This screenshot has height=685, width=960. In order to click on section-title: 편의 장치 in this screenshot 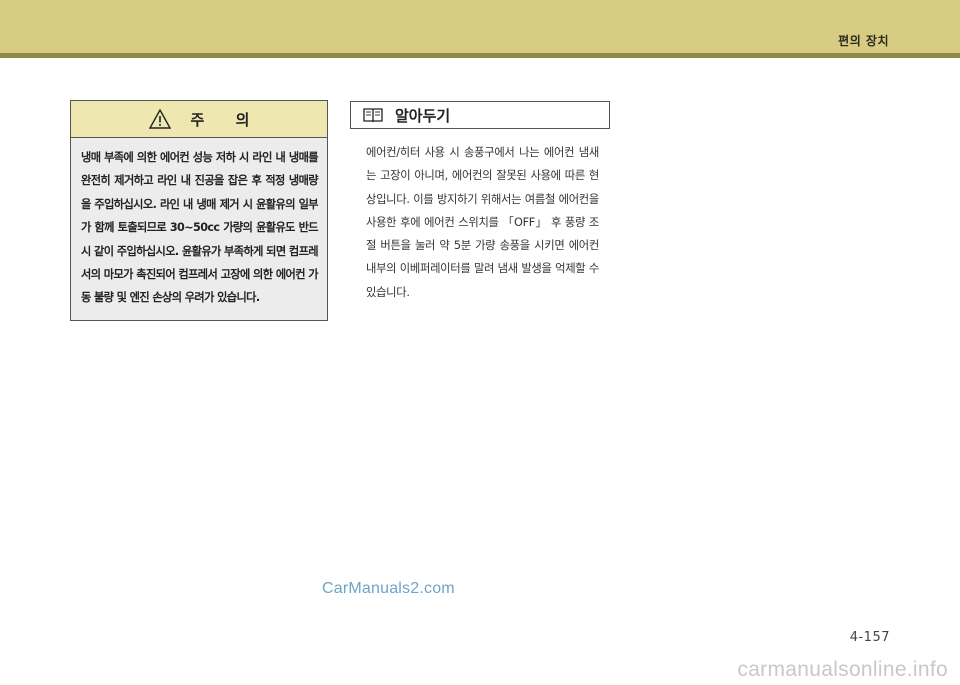, I will do `click(863, 41)`.